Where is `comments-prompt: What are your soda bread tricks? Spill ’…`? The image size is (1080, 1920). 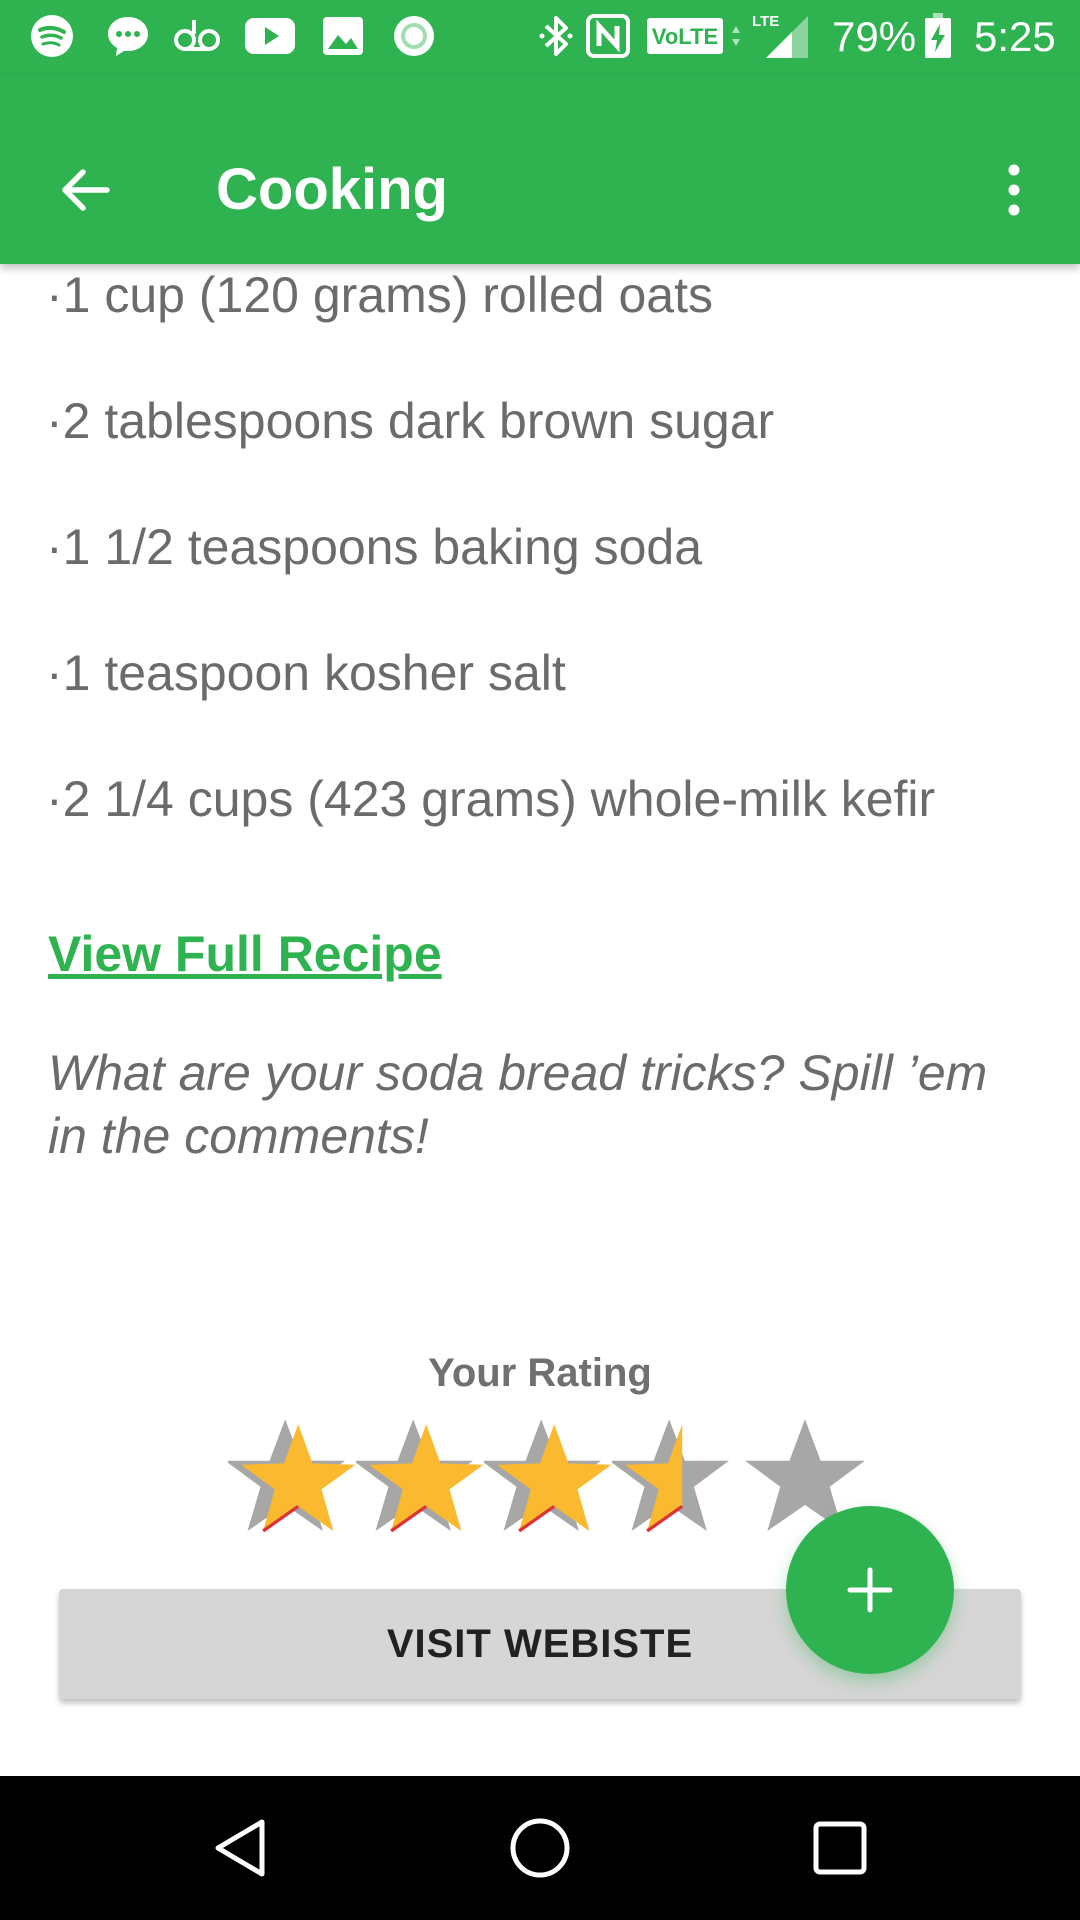 comments-prompt: What are your soda bread tricks? Spill ’… is located at coordinates (518, 1104).